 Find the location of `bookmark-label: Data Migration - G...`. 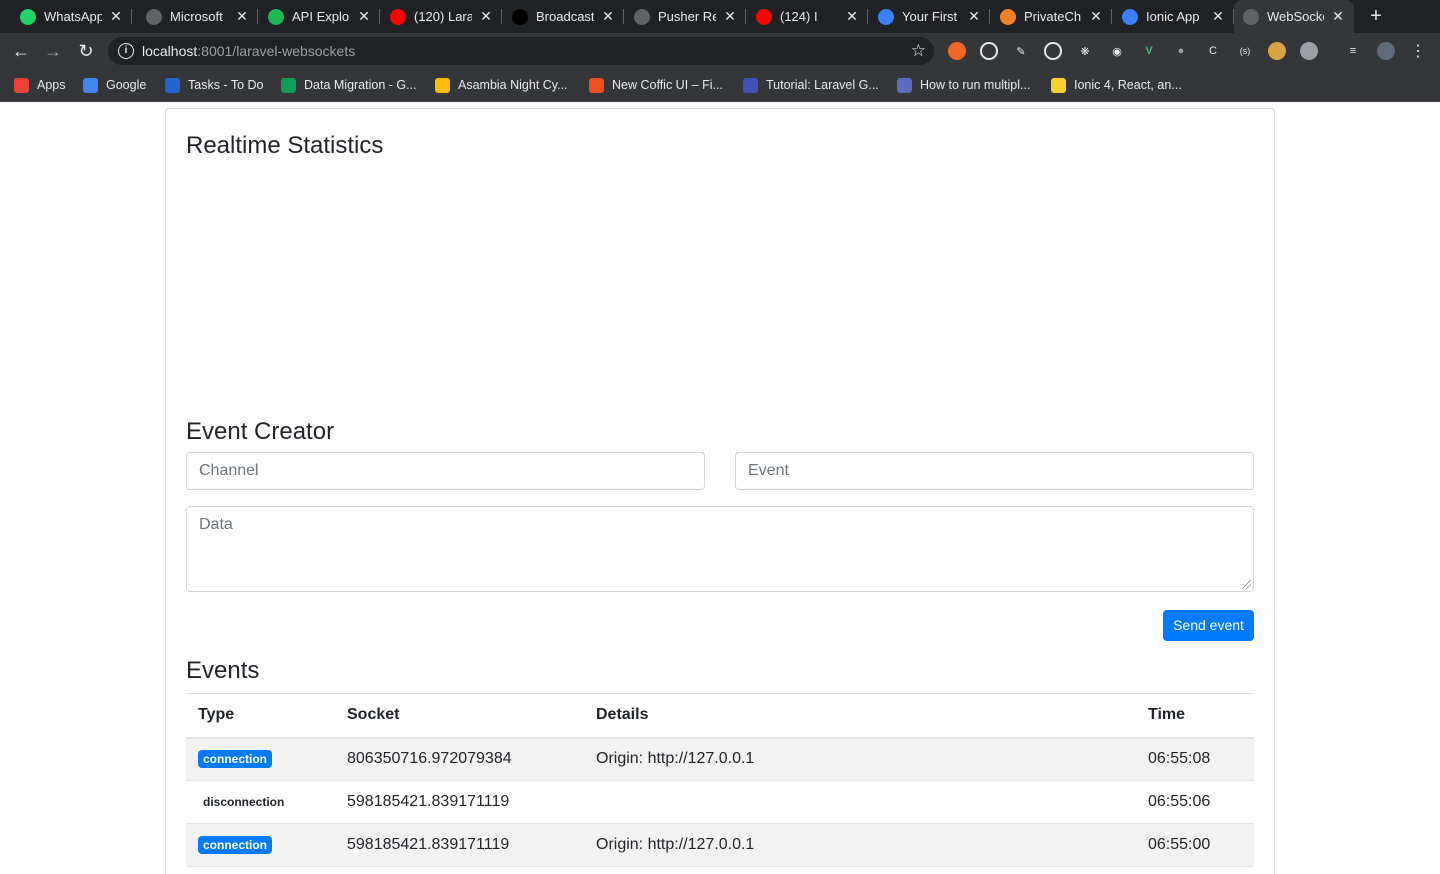

bookmark-label: Data Migration - G... is located at coordinates (360, 85).